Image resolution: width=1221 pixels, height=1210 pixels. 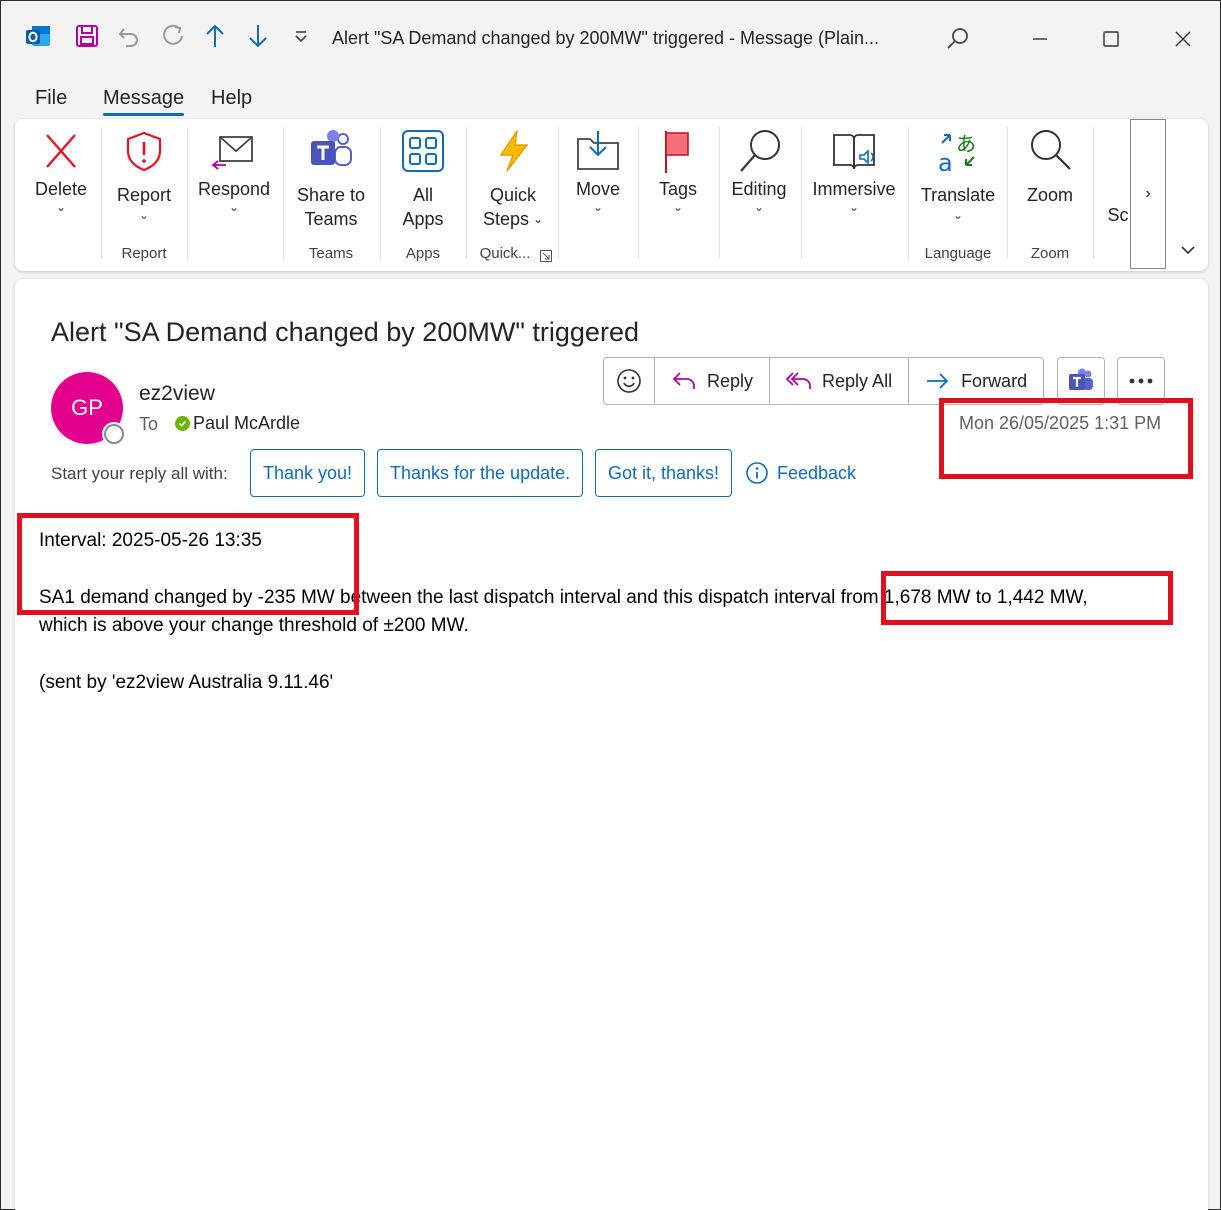 I want to click on truncated-ribbon-button: Sc, so click(x=1118, y=215).